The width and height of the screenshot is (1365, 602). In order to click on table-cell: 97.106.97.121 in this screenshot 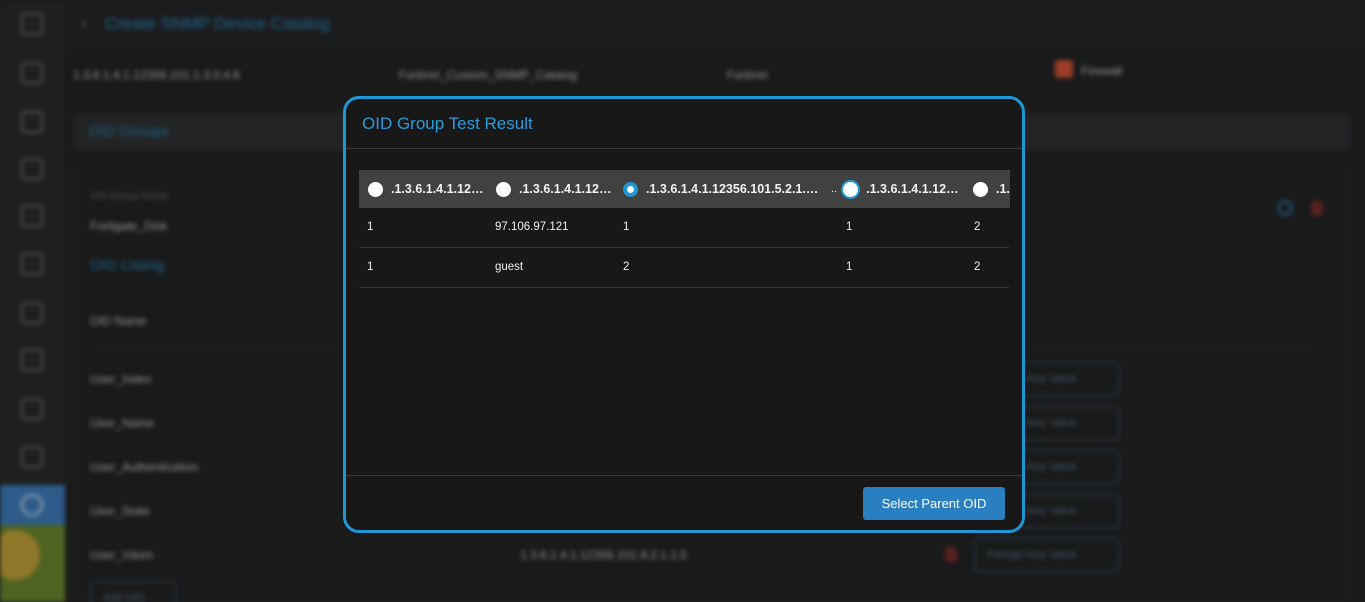, I will do `click(532, 227)`.